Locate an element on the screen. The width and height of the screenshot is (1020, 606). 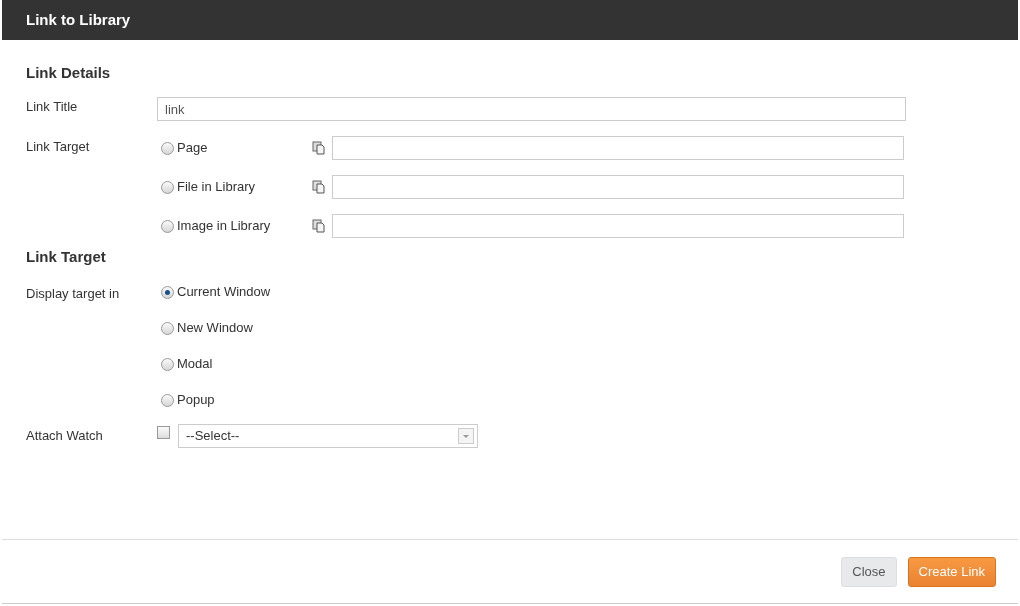
radio-label: Modal is located at coordinates (195, 364).